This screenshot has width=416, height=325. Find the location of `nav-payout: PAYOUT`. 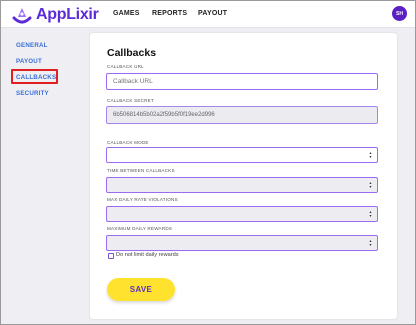

nav-payout: PAYOUT is located at coordinates (212, 13).